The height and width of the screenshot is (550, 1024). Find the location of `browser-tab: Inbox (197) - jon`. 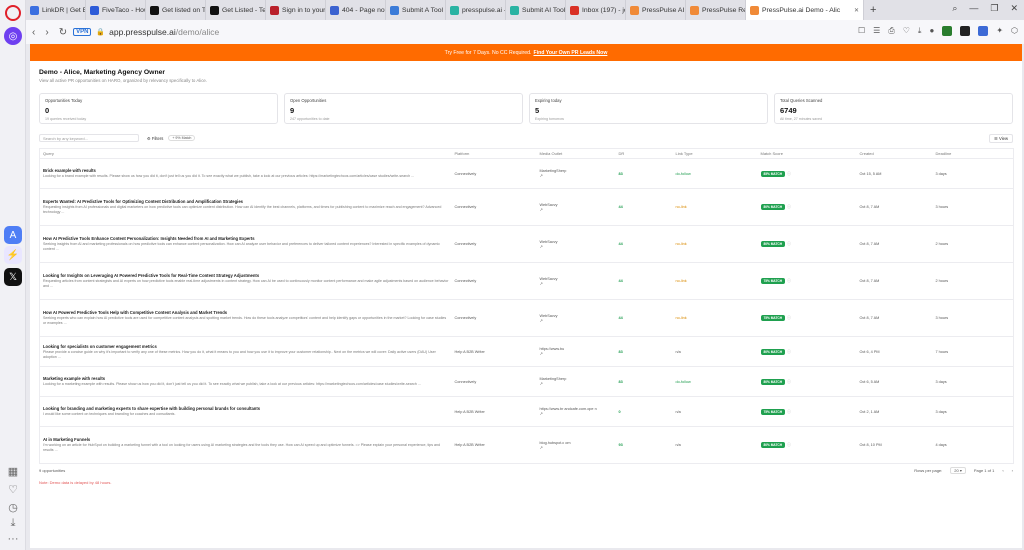

browser-tab: Inbox (197) - jon is located at coordinates (596, 10).